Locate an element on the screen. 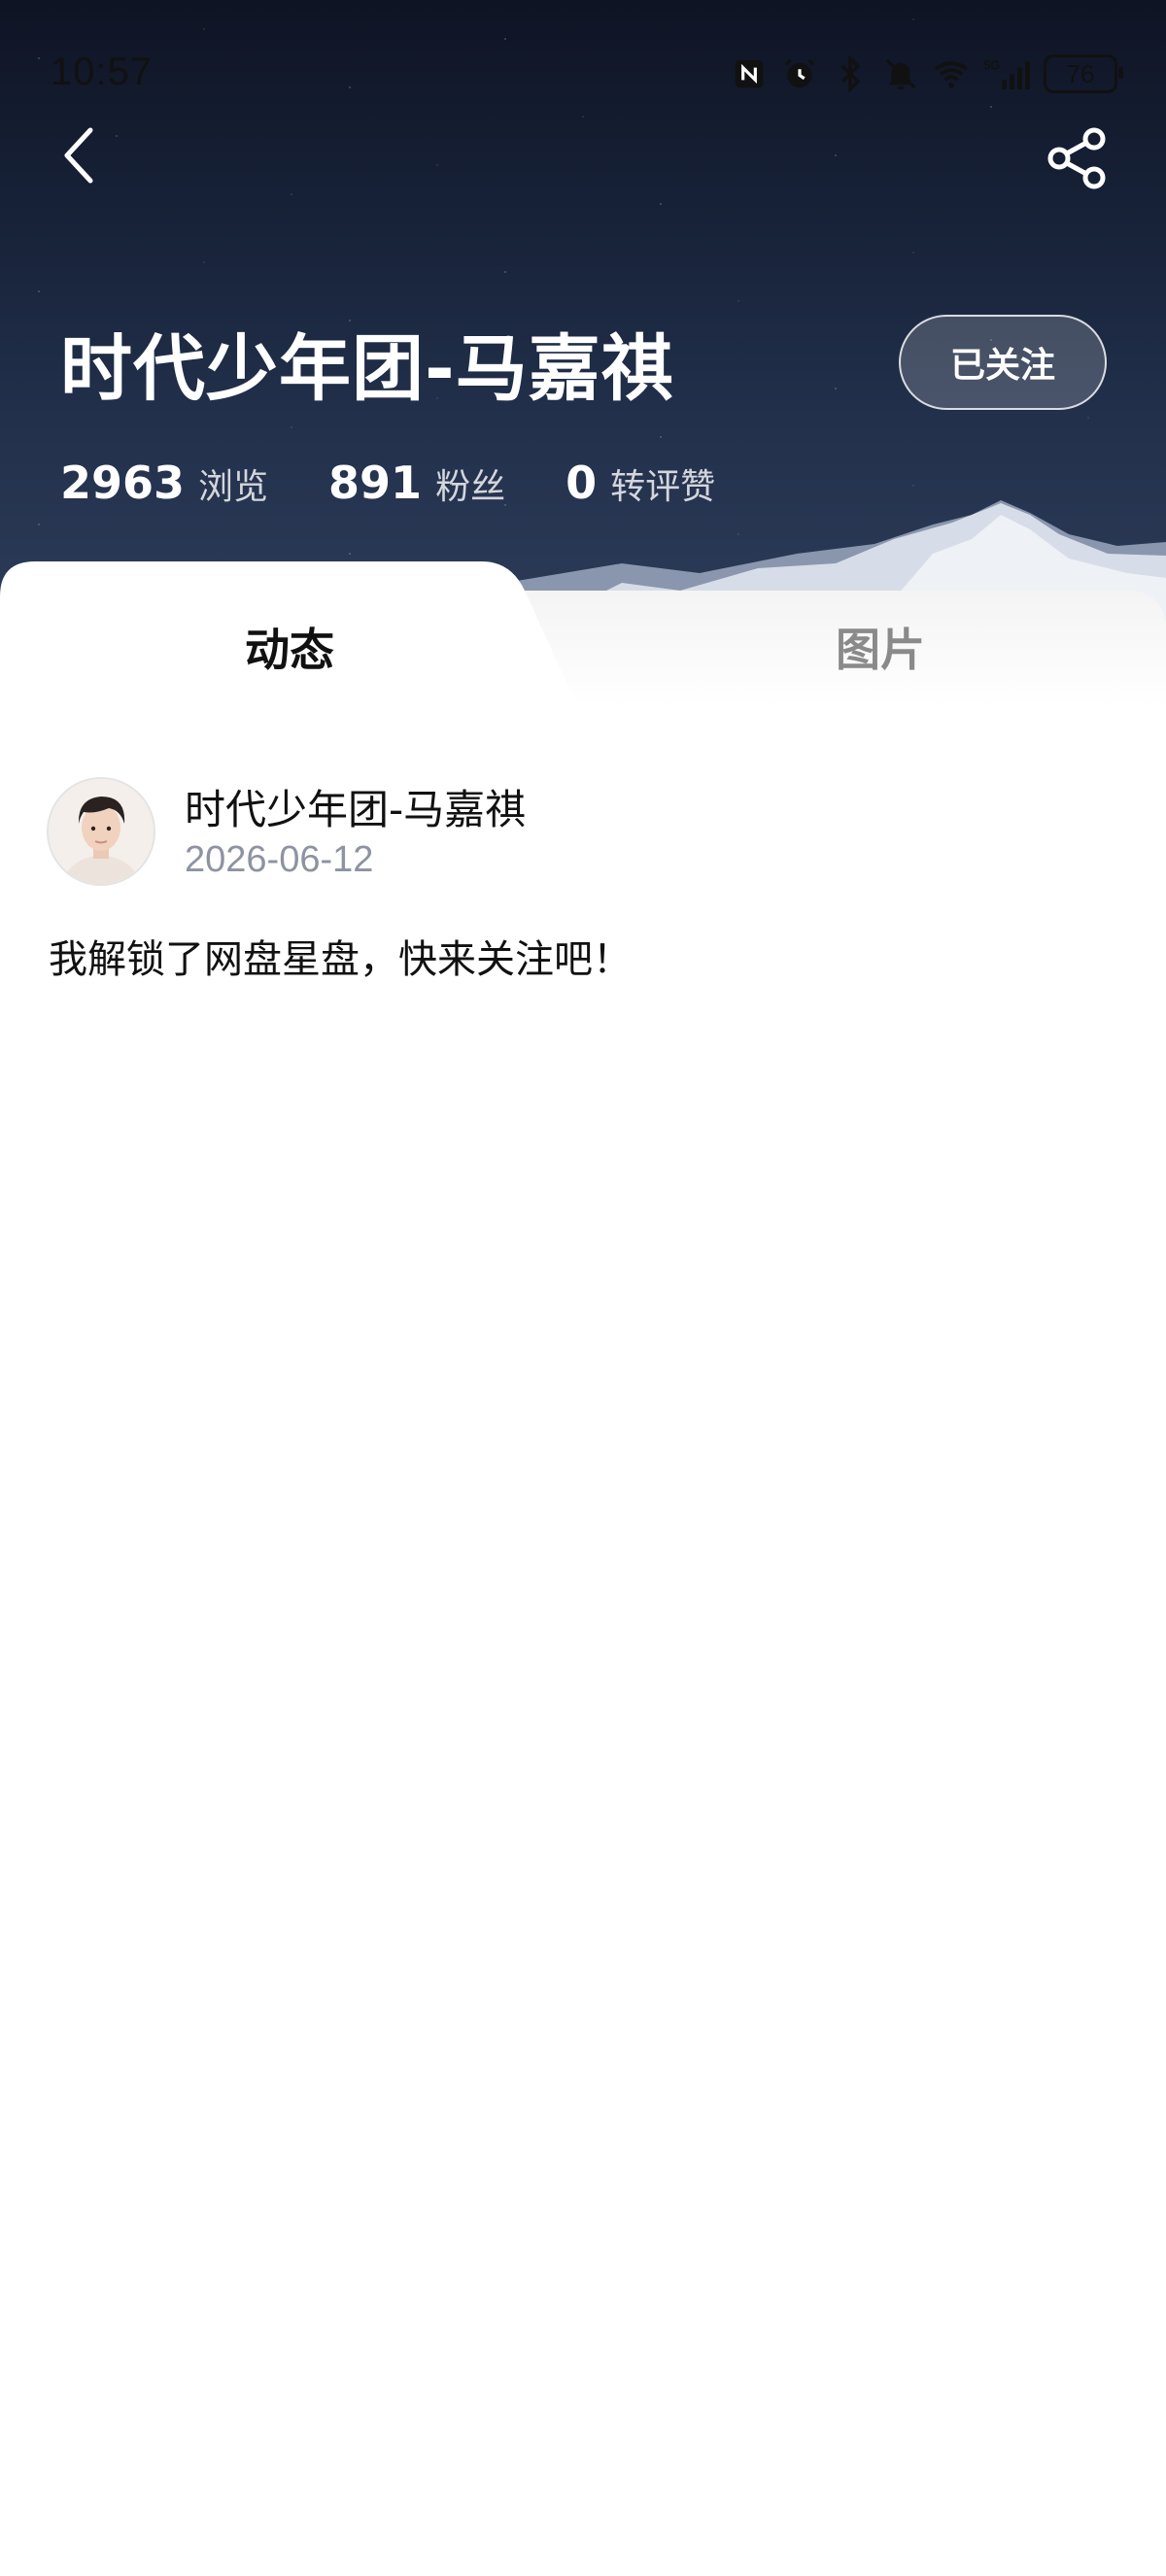  content-tabs: 动态 图片 is located at coordinates (583, 634).